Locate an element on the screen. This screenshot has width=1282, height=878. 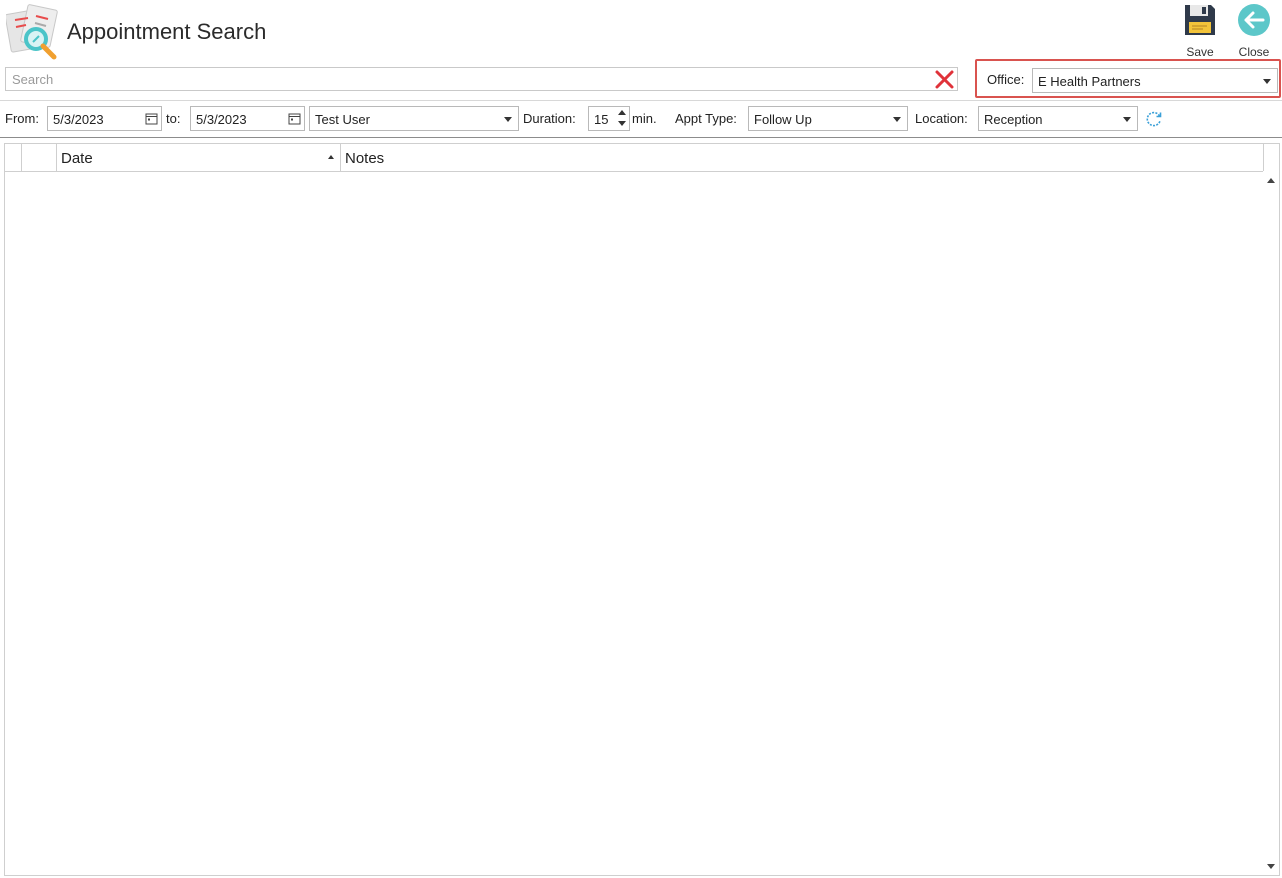
notes-header-label: Notes is located at coordinates (365, 158).